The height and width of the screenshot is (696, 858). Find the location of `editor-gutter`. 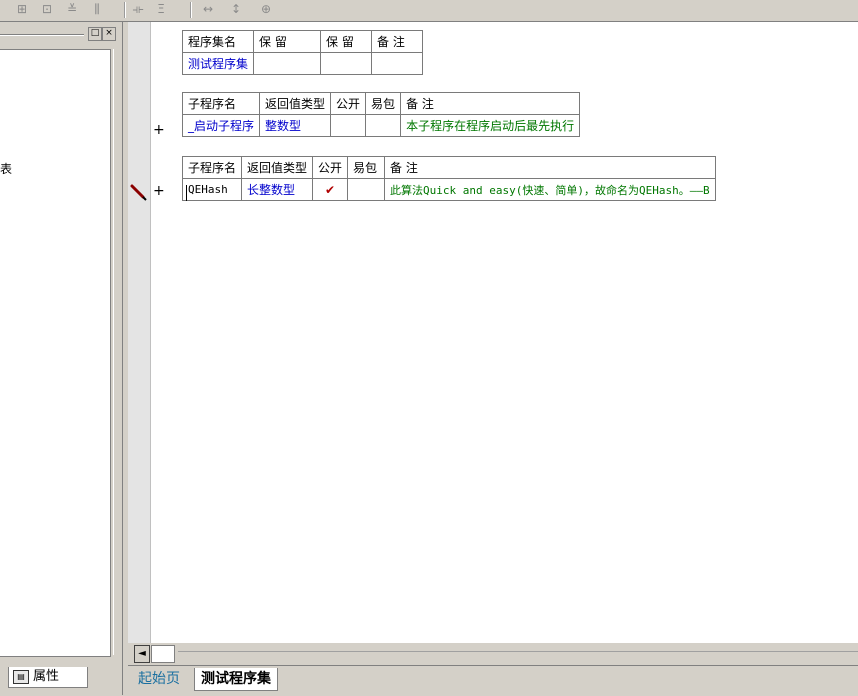

editor-gutter is located at coordinates (139, 332).